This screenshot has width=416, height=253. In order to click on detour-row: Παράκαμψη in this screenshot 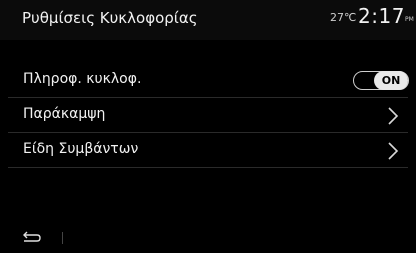, I will do `click(208, 115)`.